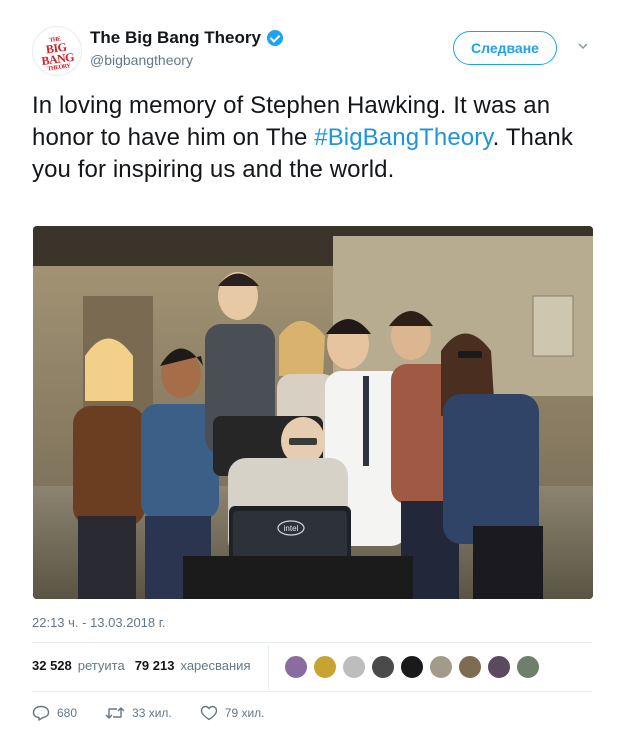 The width and height of the screenshot is (626, 756). What do you see at coordinates (274, 38) in the screenshot?
I see `verified-badge-icon` at bounding box center [274, 38].